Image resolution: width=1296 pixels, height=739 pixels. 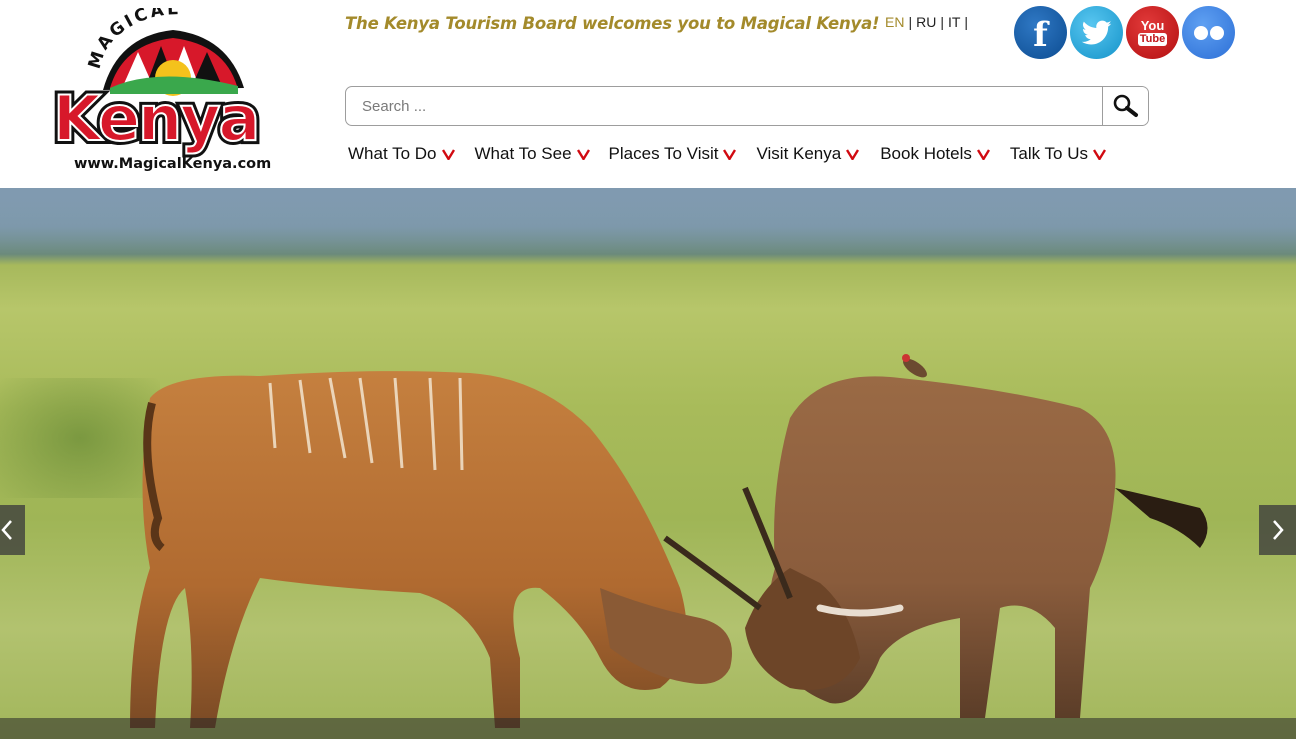 What do you see at coordinates (663, 153) in the screenshot?
I see `nav-label: Places To Visit` at bounding box center [663, 153].